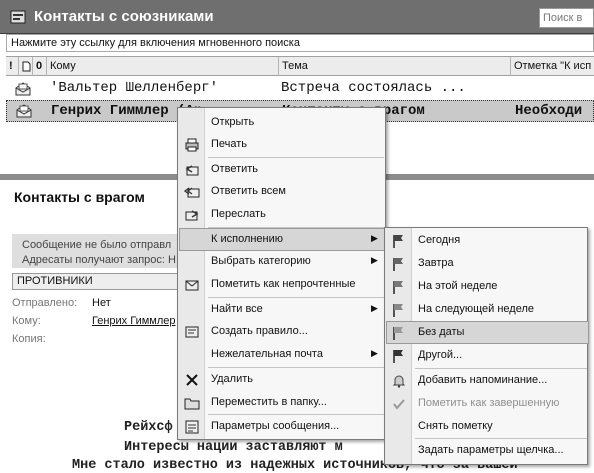 The image size is (594, 473). What do you see at coordinates (399, 381) in the screenshot?
I see `bell-icon` at bounding box center [399, 381].